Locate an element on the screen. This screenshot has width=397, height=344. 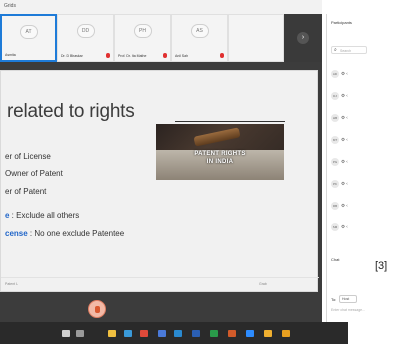
bullet-text: er of Patent is located at coordinates (26, 191).